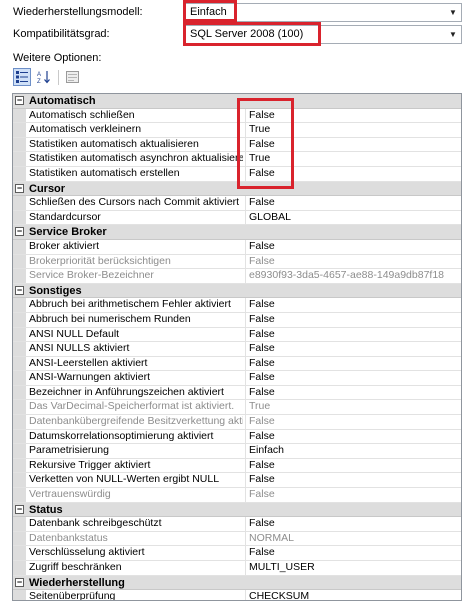 The width and height of the screenshot is (466, 602). I want to click on property-row: Verschlüsselung aktiviert False, so click(237, 553).